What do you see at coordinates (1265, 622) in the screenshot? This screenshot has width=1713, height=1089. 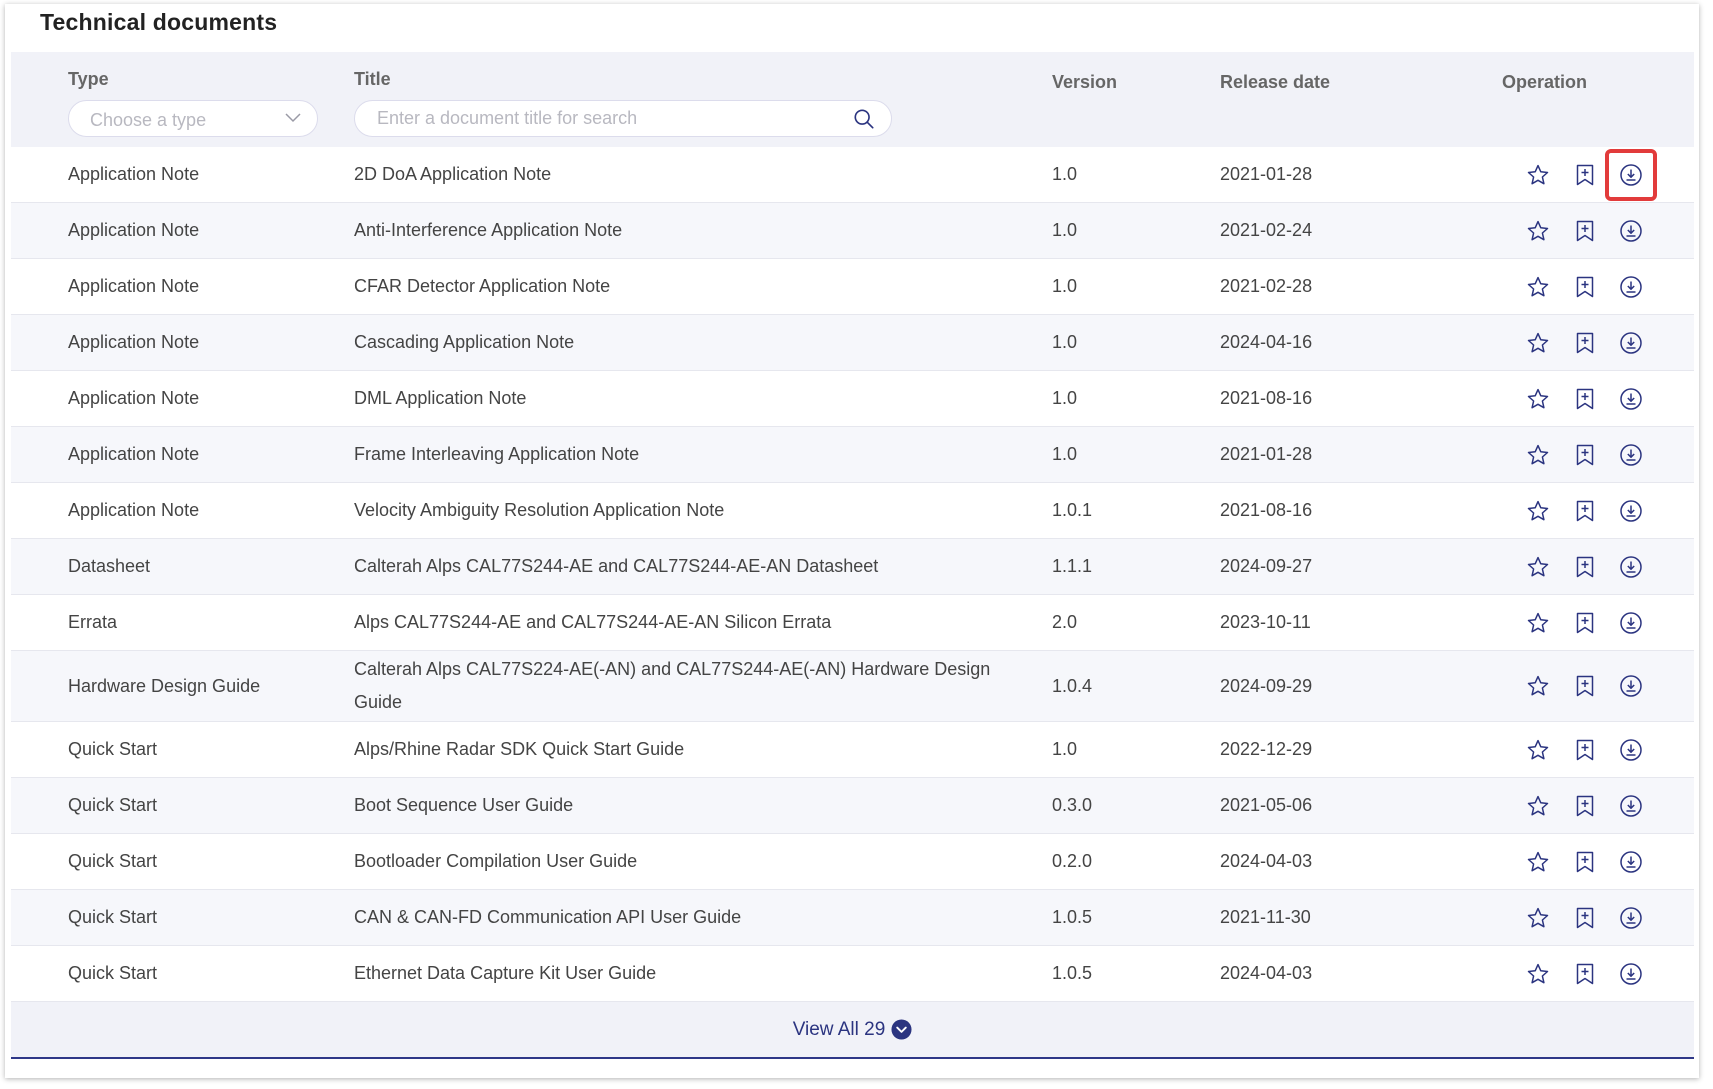 I see `cell-release-date: 2023-10-11` at bounding box center [1265, 622].